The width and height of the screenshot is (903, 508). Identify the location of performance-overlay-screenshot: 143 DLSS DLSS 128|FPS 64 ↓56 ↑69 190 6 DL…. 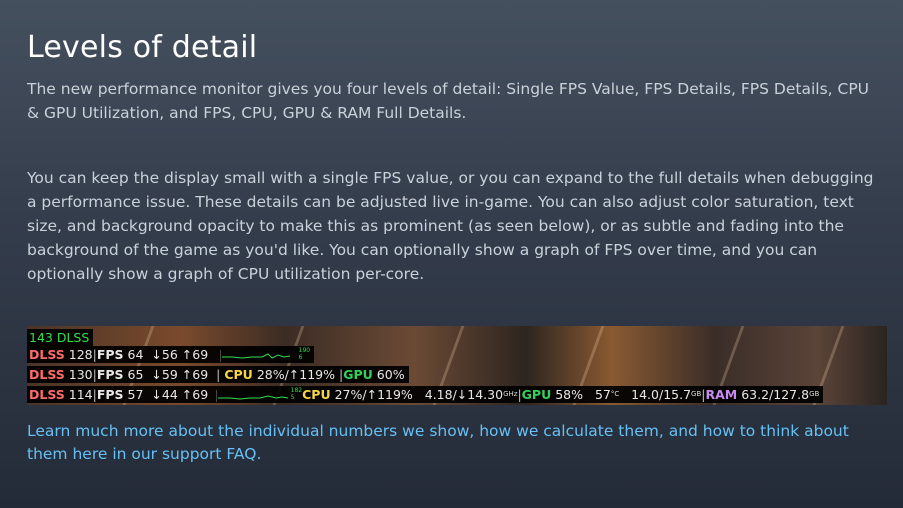
(457, 365).